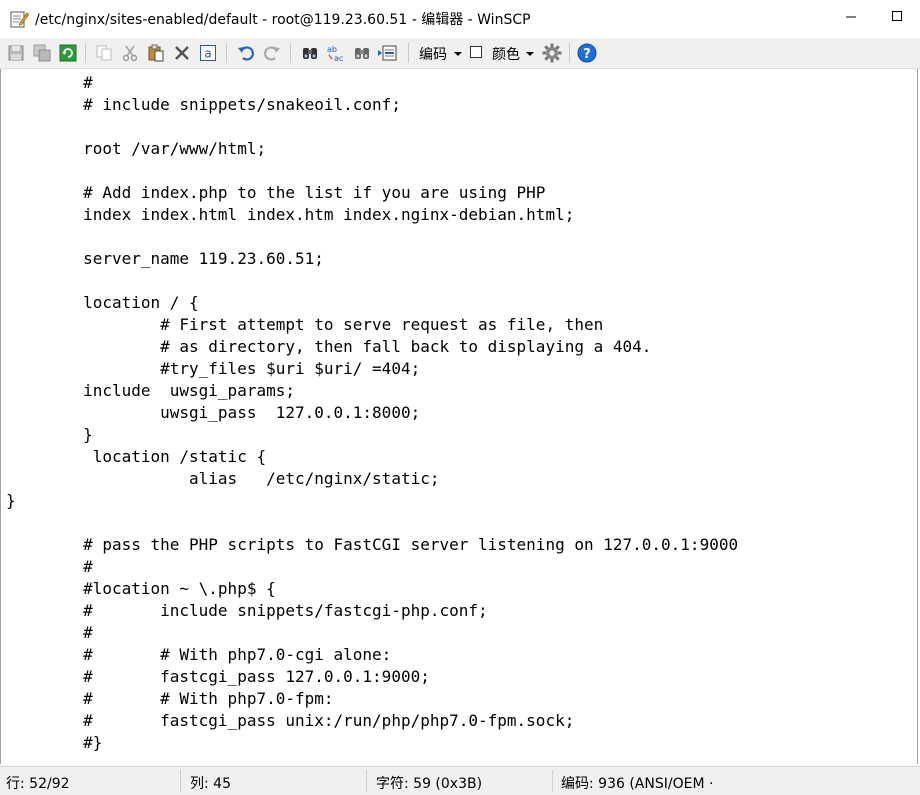 Image resolution: width=920 pixels, height=795 pixels. I want to click on status-line: 行: 52/92, so click(38, 784).